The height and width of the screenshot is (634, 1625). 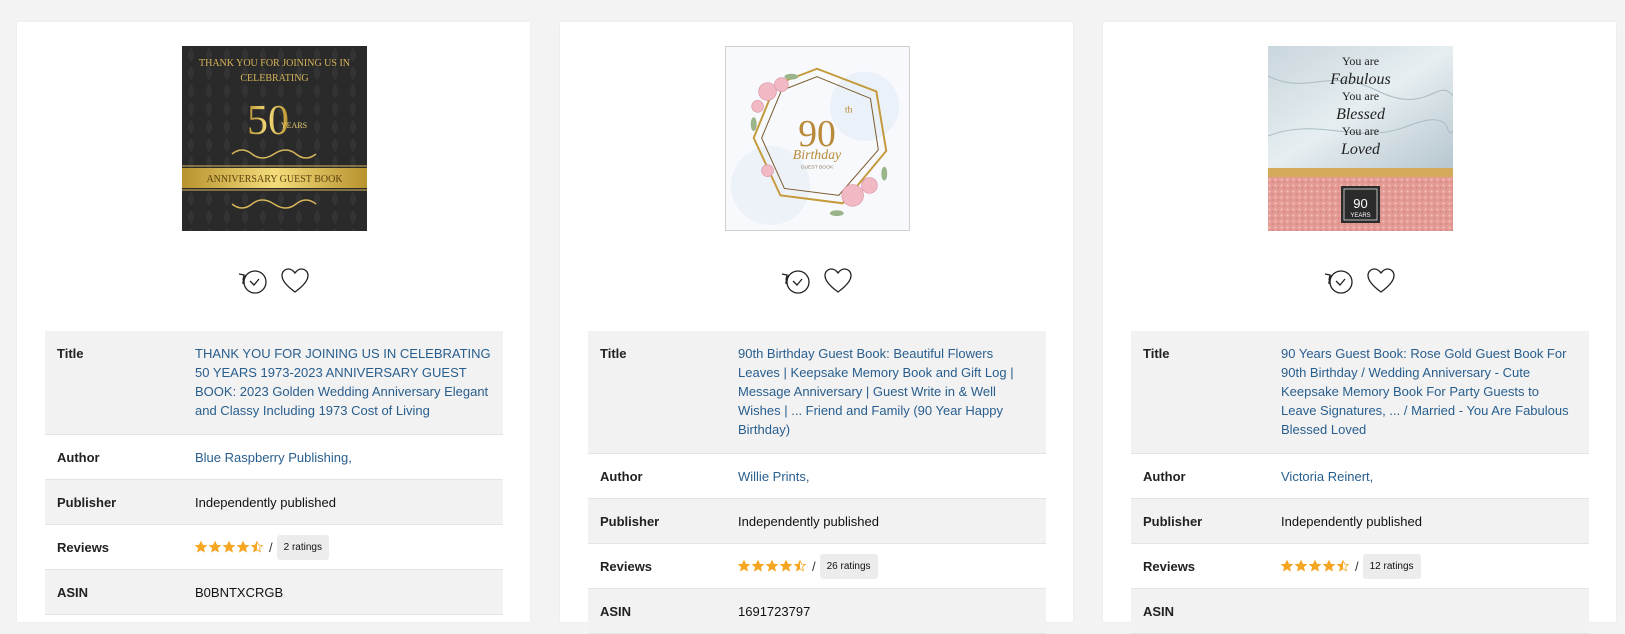 What do you see at coordinates (886, 611) in the screenshot?
I see `asin-value: 1691723797` at bounding box center [886, 611].